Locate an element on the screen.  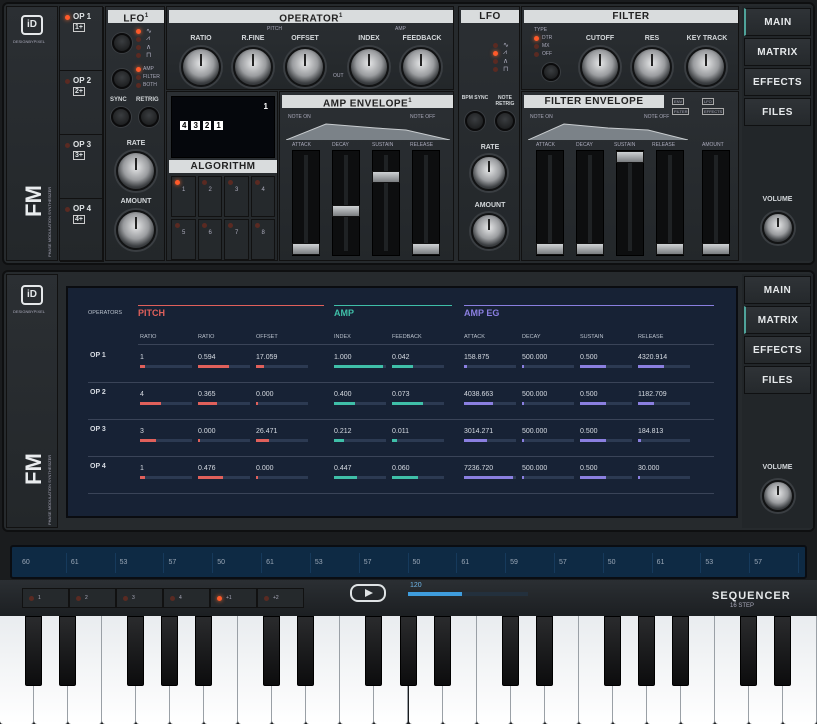
cell-ratio-bar is located at coordinates (166, 403).